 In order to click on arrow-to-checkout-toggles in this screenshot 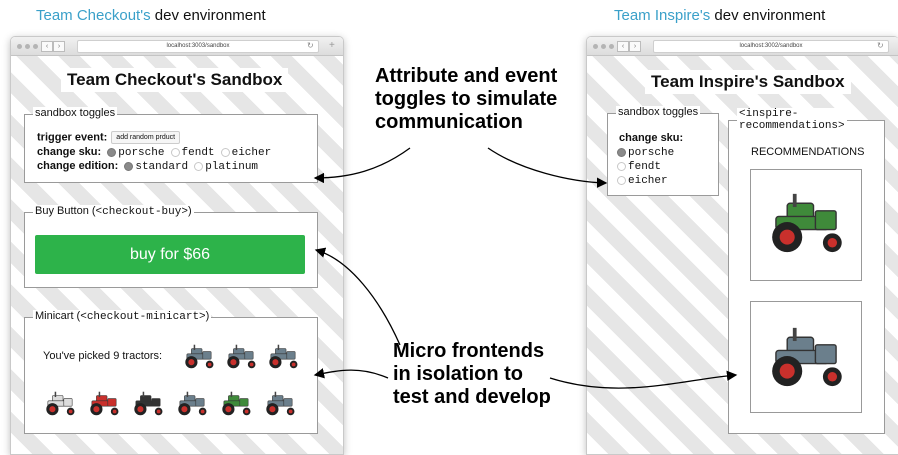, I will do `click(362, 165)`.